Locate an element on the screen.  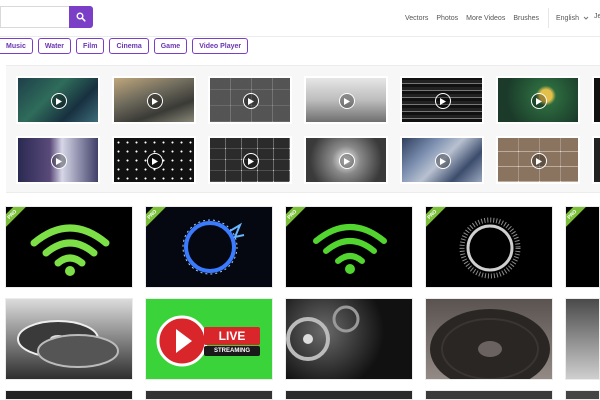
tag-film: Film is located at coordinates (90, 46).